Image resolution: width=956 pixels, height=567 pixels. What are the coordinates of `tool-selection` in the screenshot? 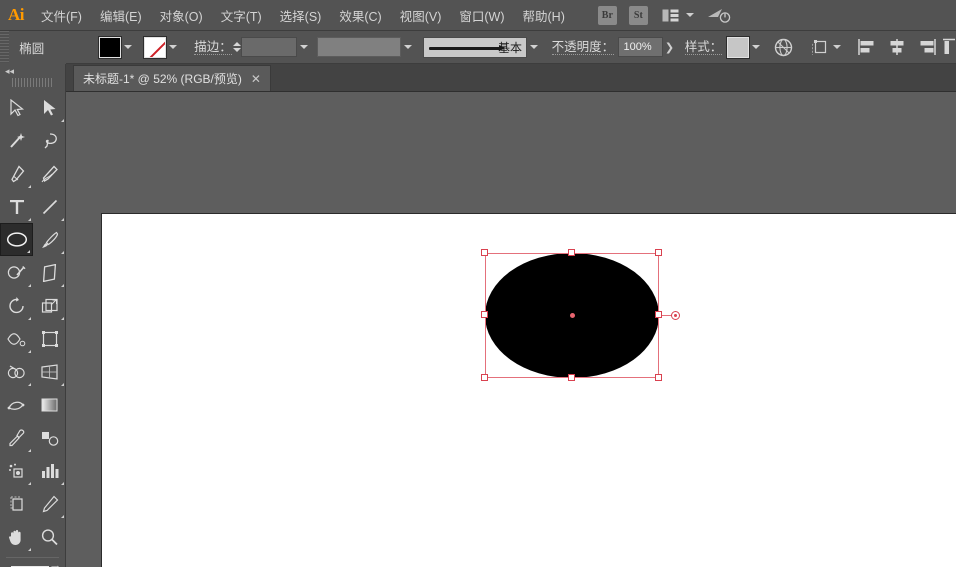 It's located at (16, 107).